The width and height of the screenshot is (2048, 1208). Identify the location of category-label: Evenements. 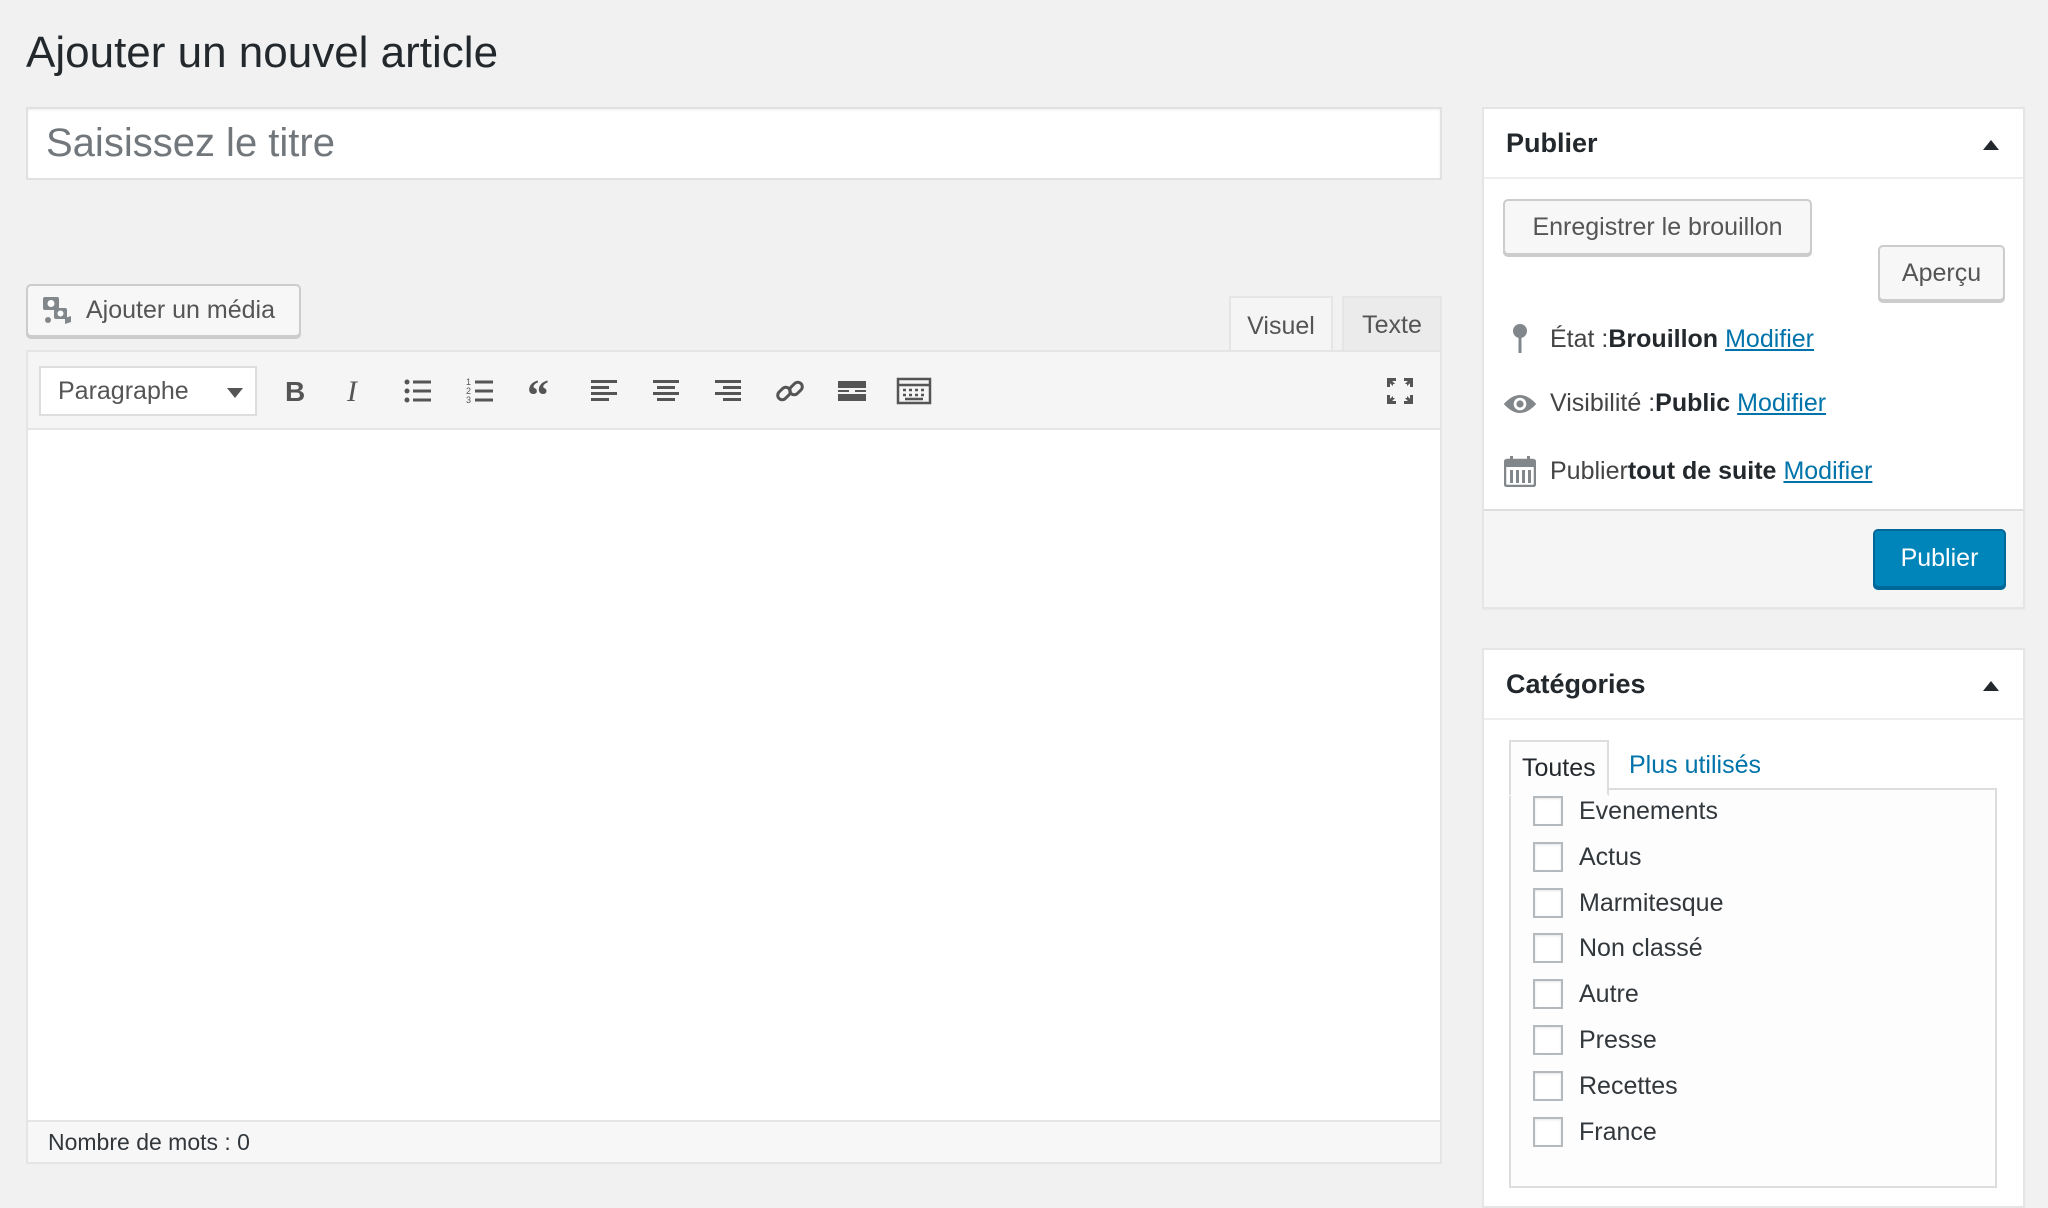
(1648, 810).